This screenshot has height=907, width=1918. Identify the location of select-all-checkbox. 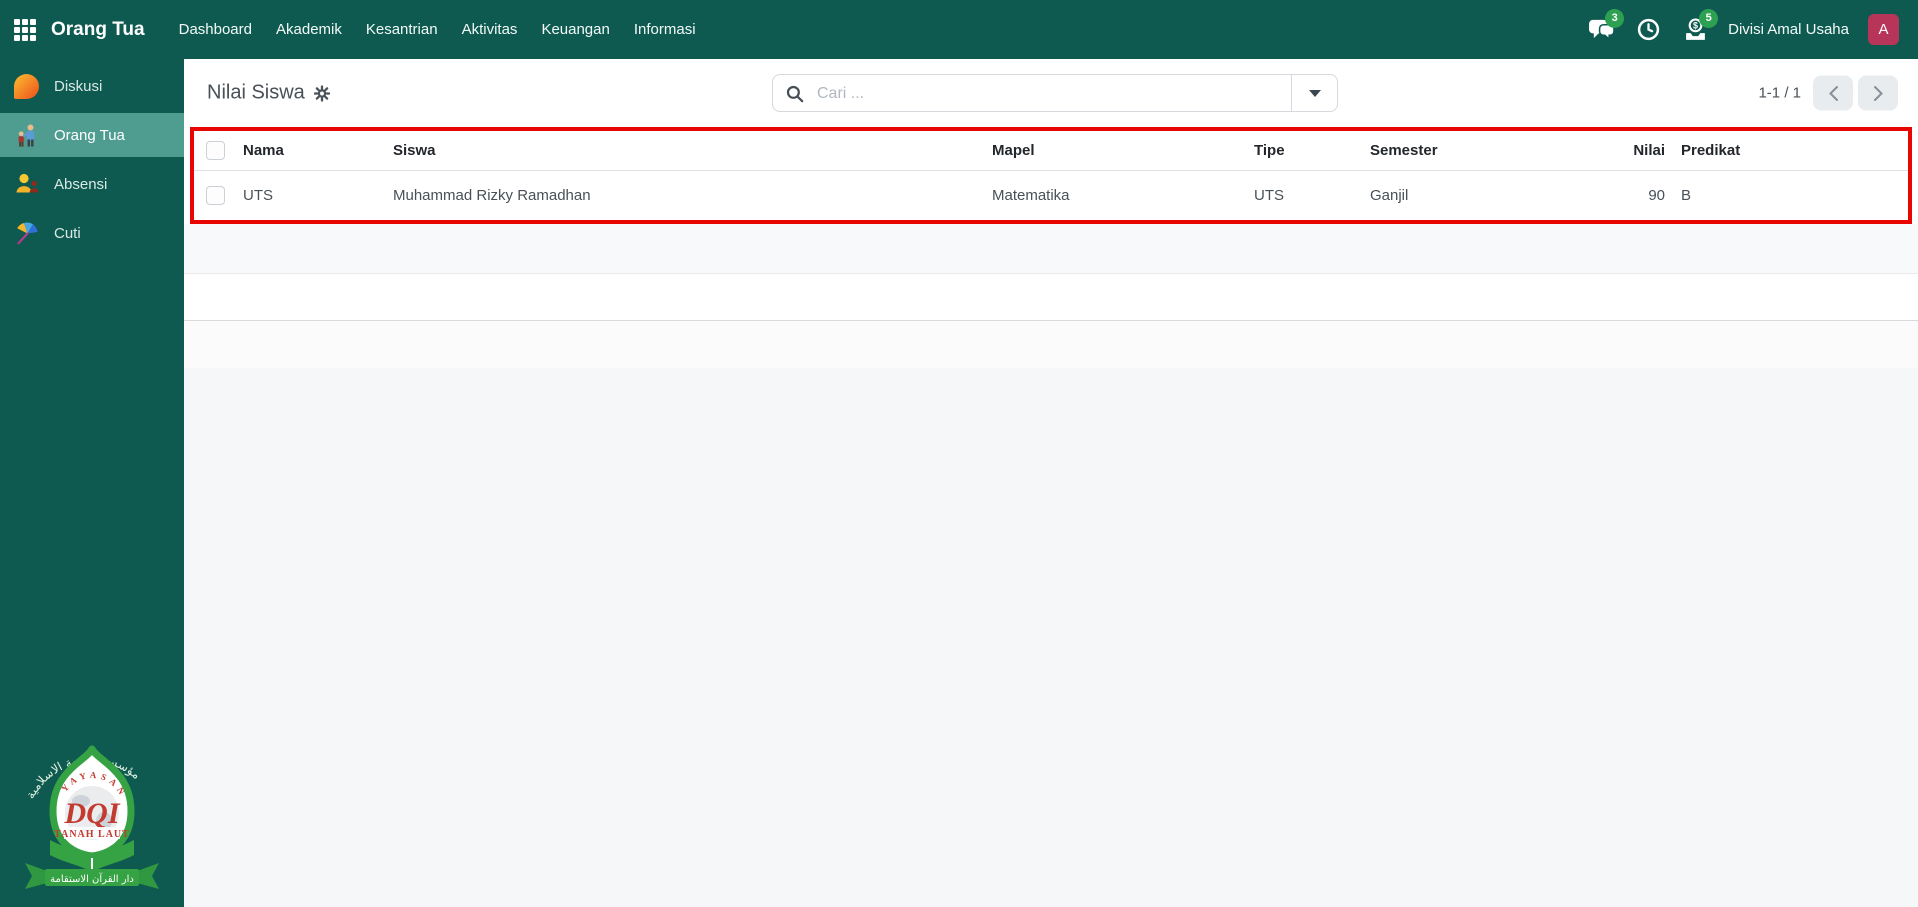
(215, 150).